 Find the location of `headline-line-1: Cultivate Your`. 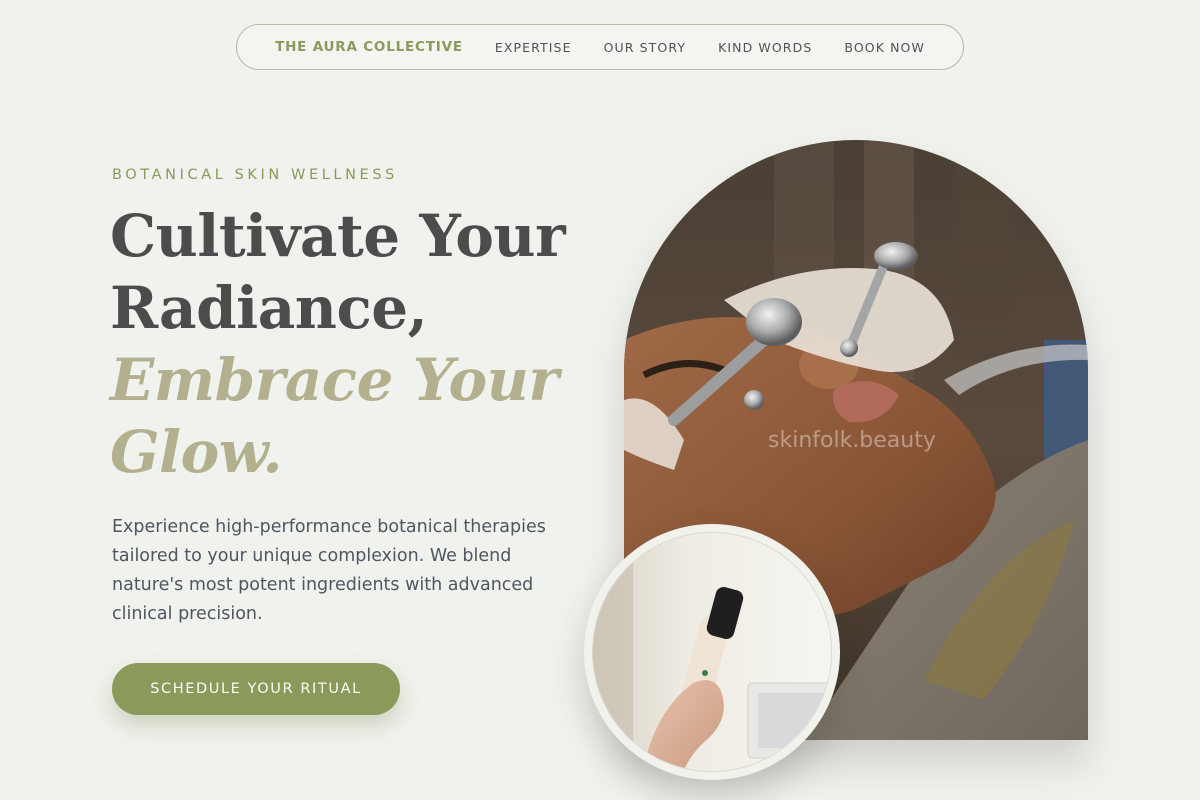

headline-line-1: Cultivate Your is located at coordinates (338, 236).